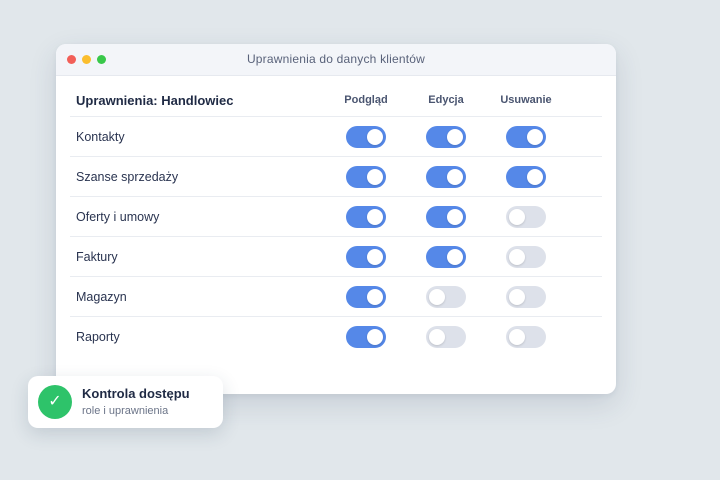  Describe the element at coordinates (97, 257) in the screenshot. I see `row-label: Faktury` at that location.